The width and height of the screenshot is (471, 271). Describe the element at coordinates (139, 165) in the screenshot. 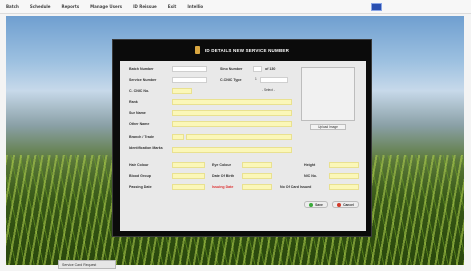

I see `hair-colour-label: Hair Colour` at that location.